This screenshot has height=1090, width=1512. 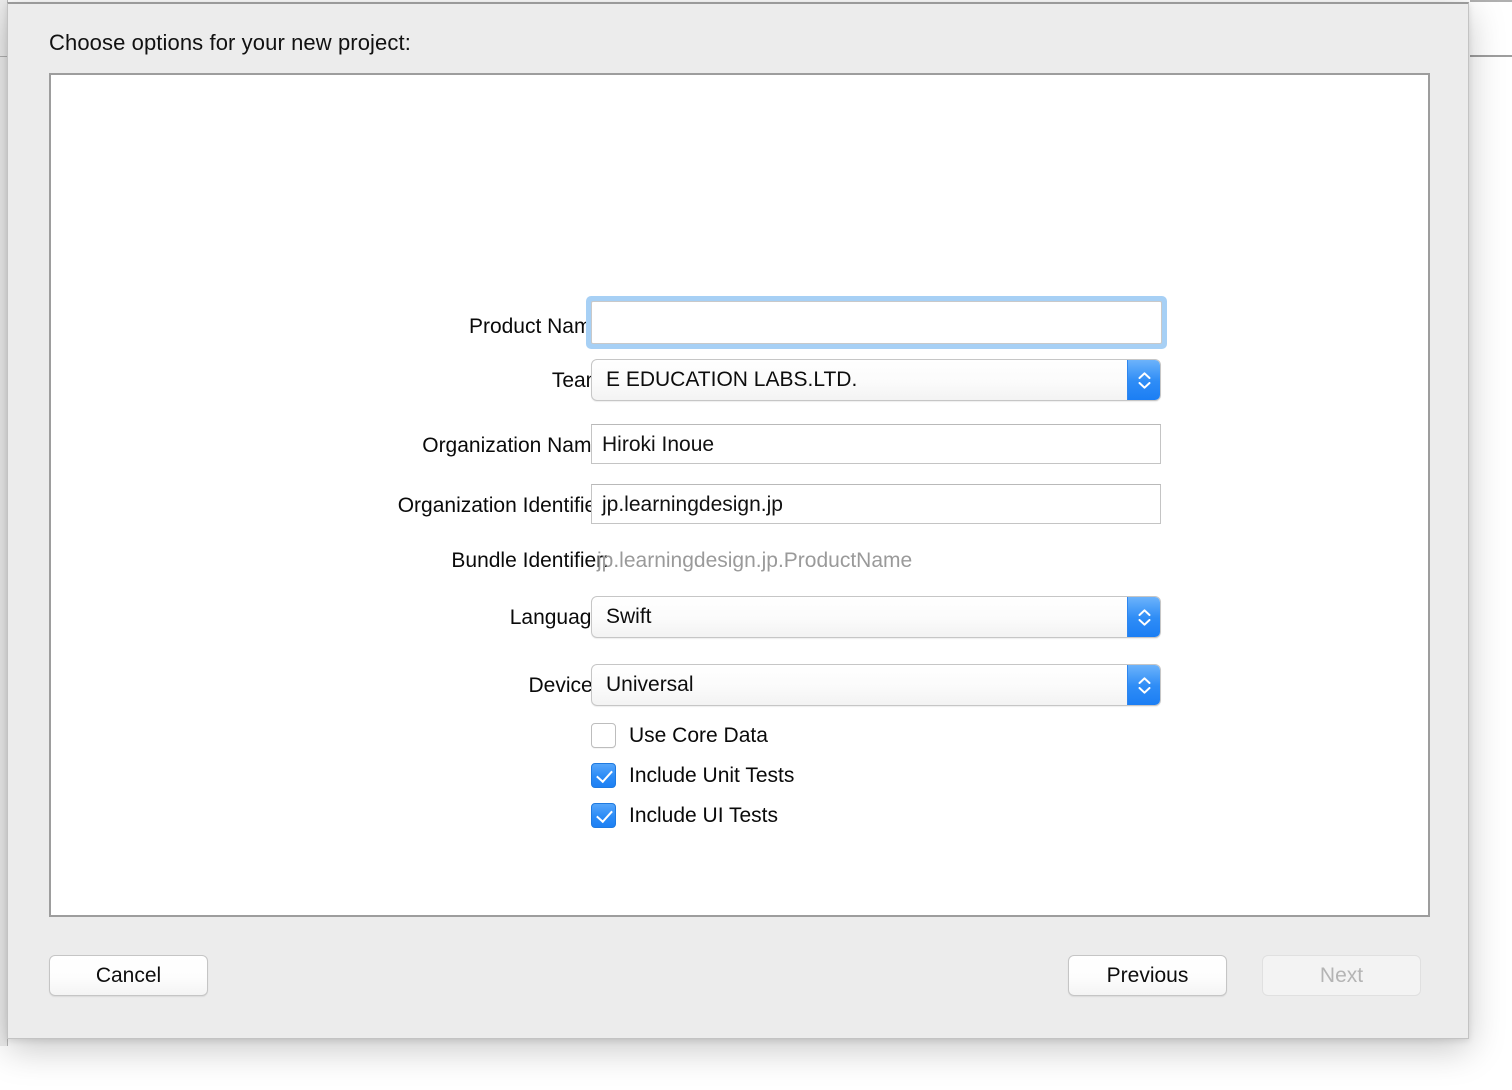 I want to click on field-label-language: Language:, so click(x=559, y=617).